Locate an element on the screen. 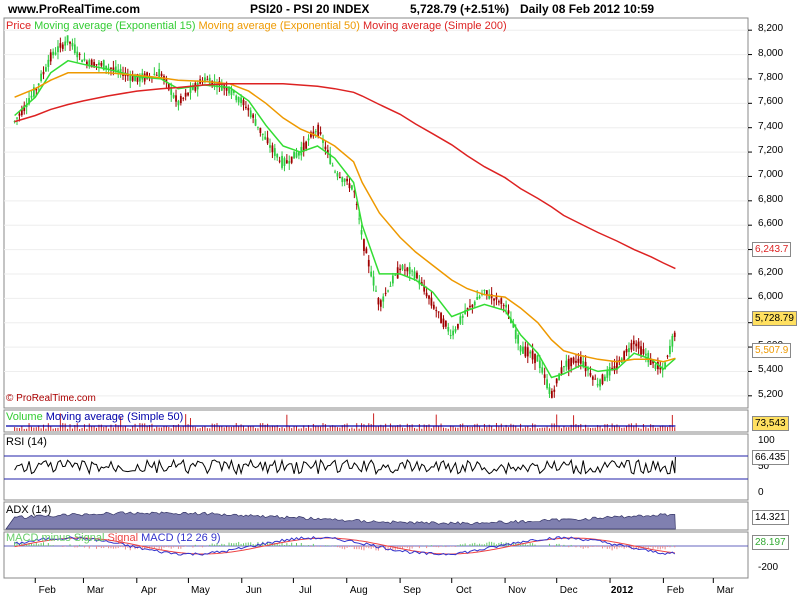 The height and width of the screenshot is (600, 800). rsi-panel is located at coordinates (376, 467).